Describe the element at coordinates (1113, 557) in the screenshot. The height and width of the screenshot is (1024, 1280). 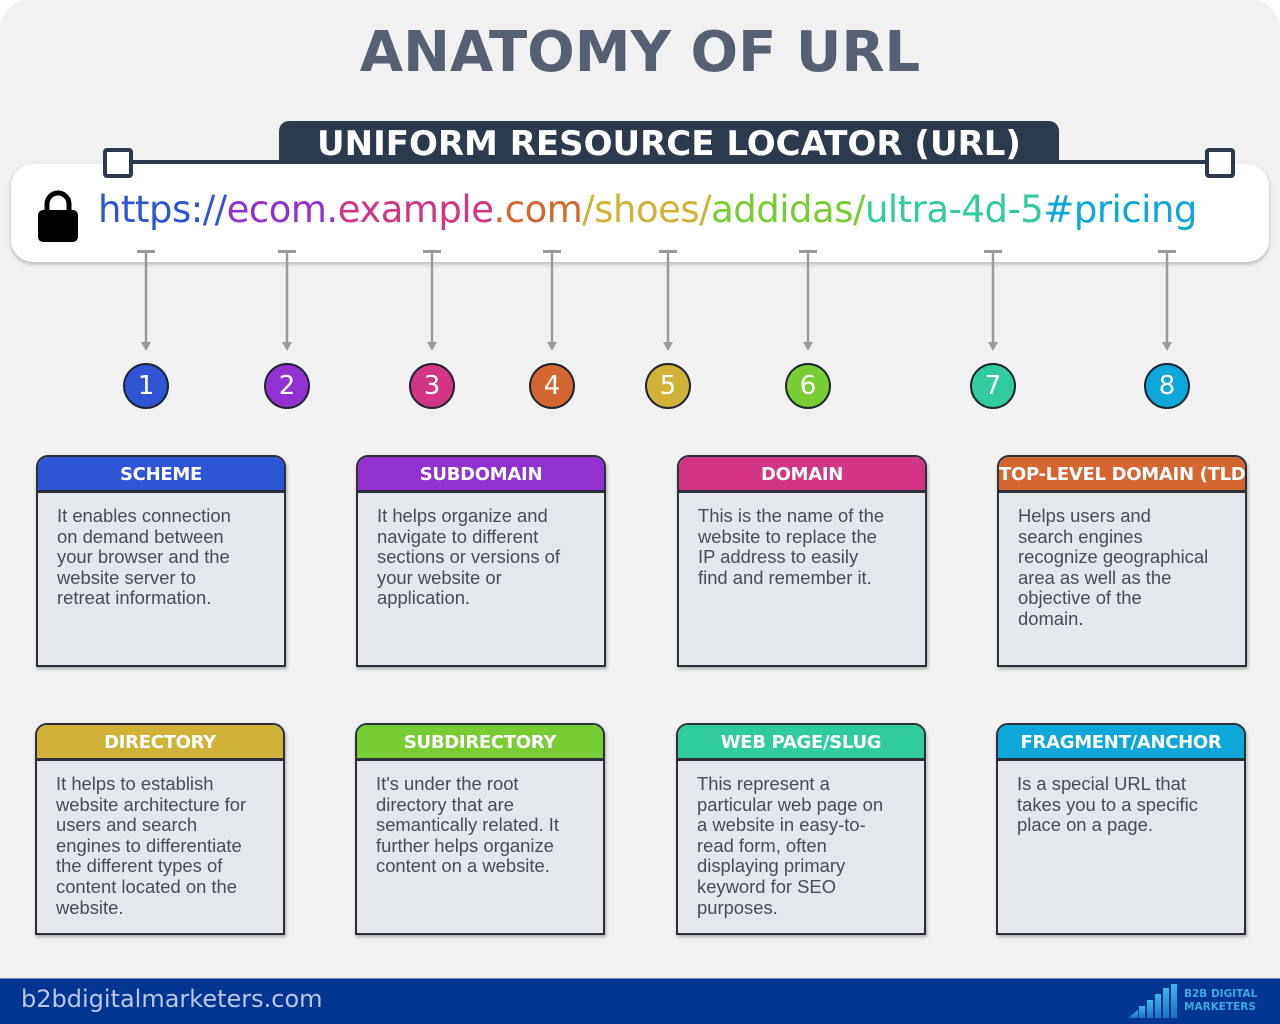
I see `card-description-line: recognize geographical` at that location.